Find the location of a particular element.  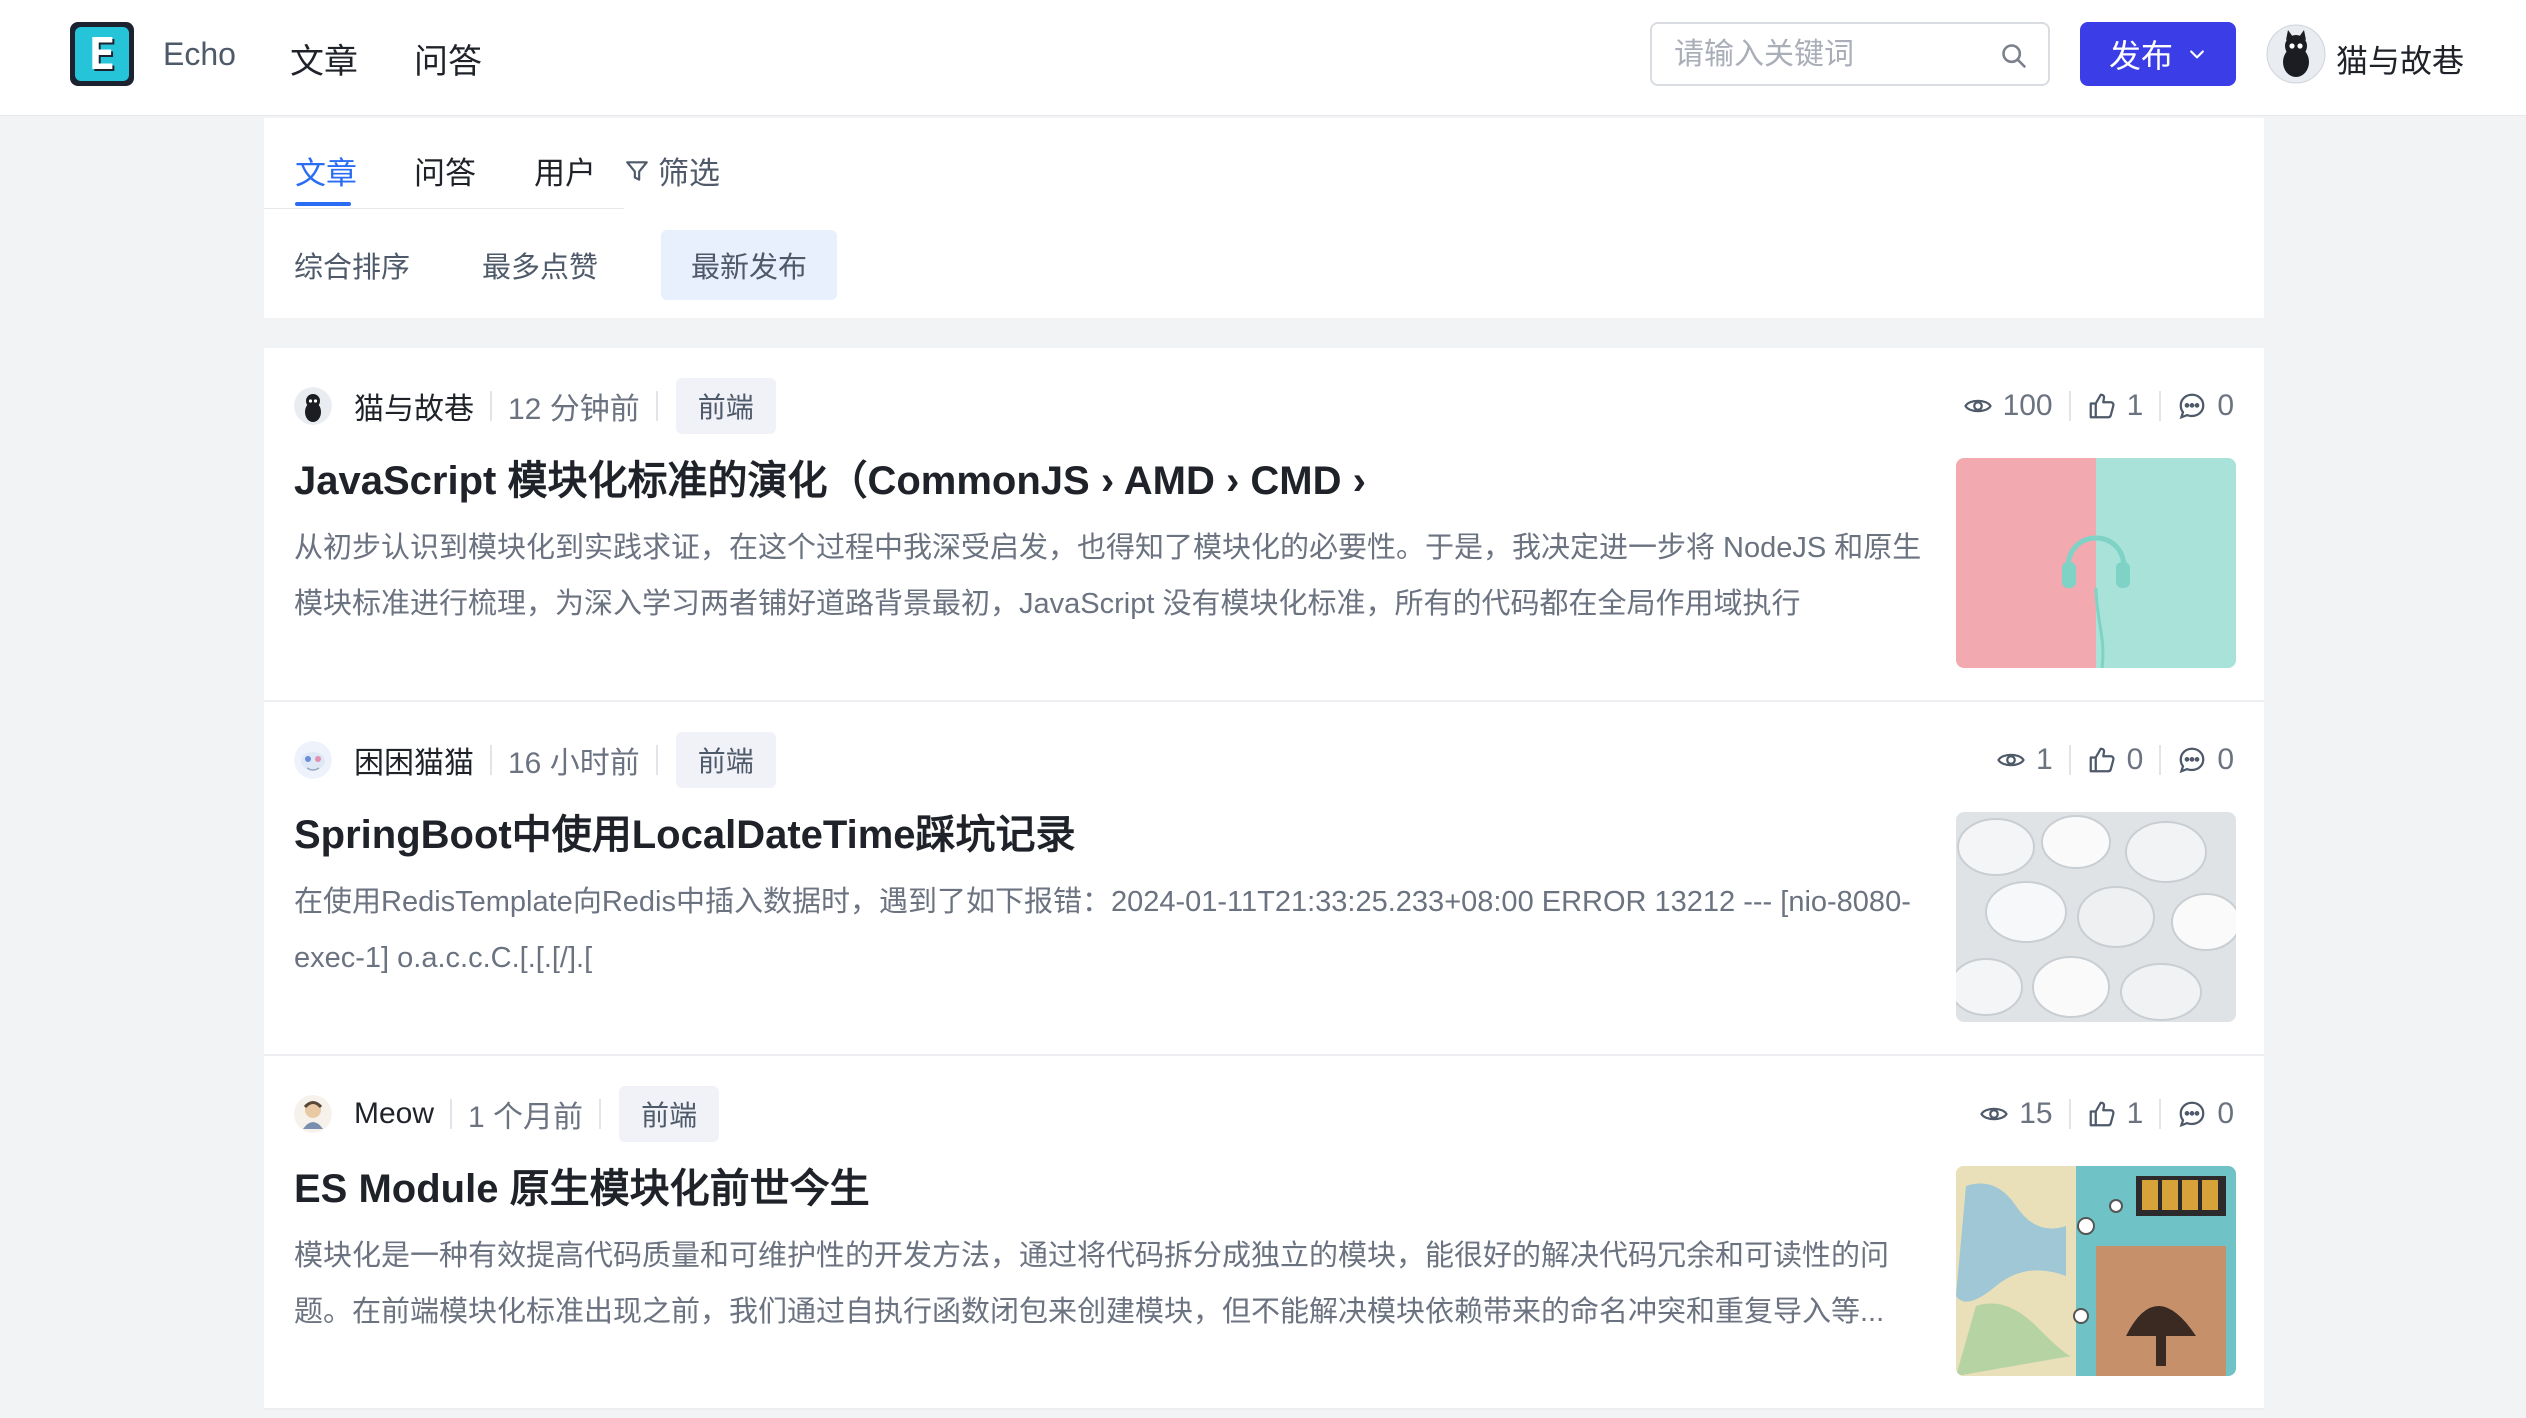

filter-button: 筛选 is located at coordinates (672, 170).